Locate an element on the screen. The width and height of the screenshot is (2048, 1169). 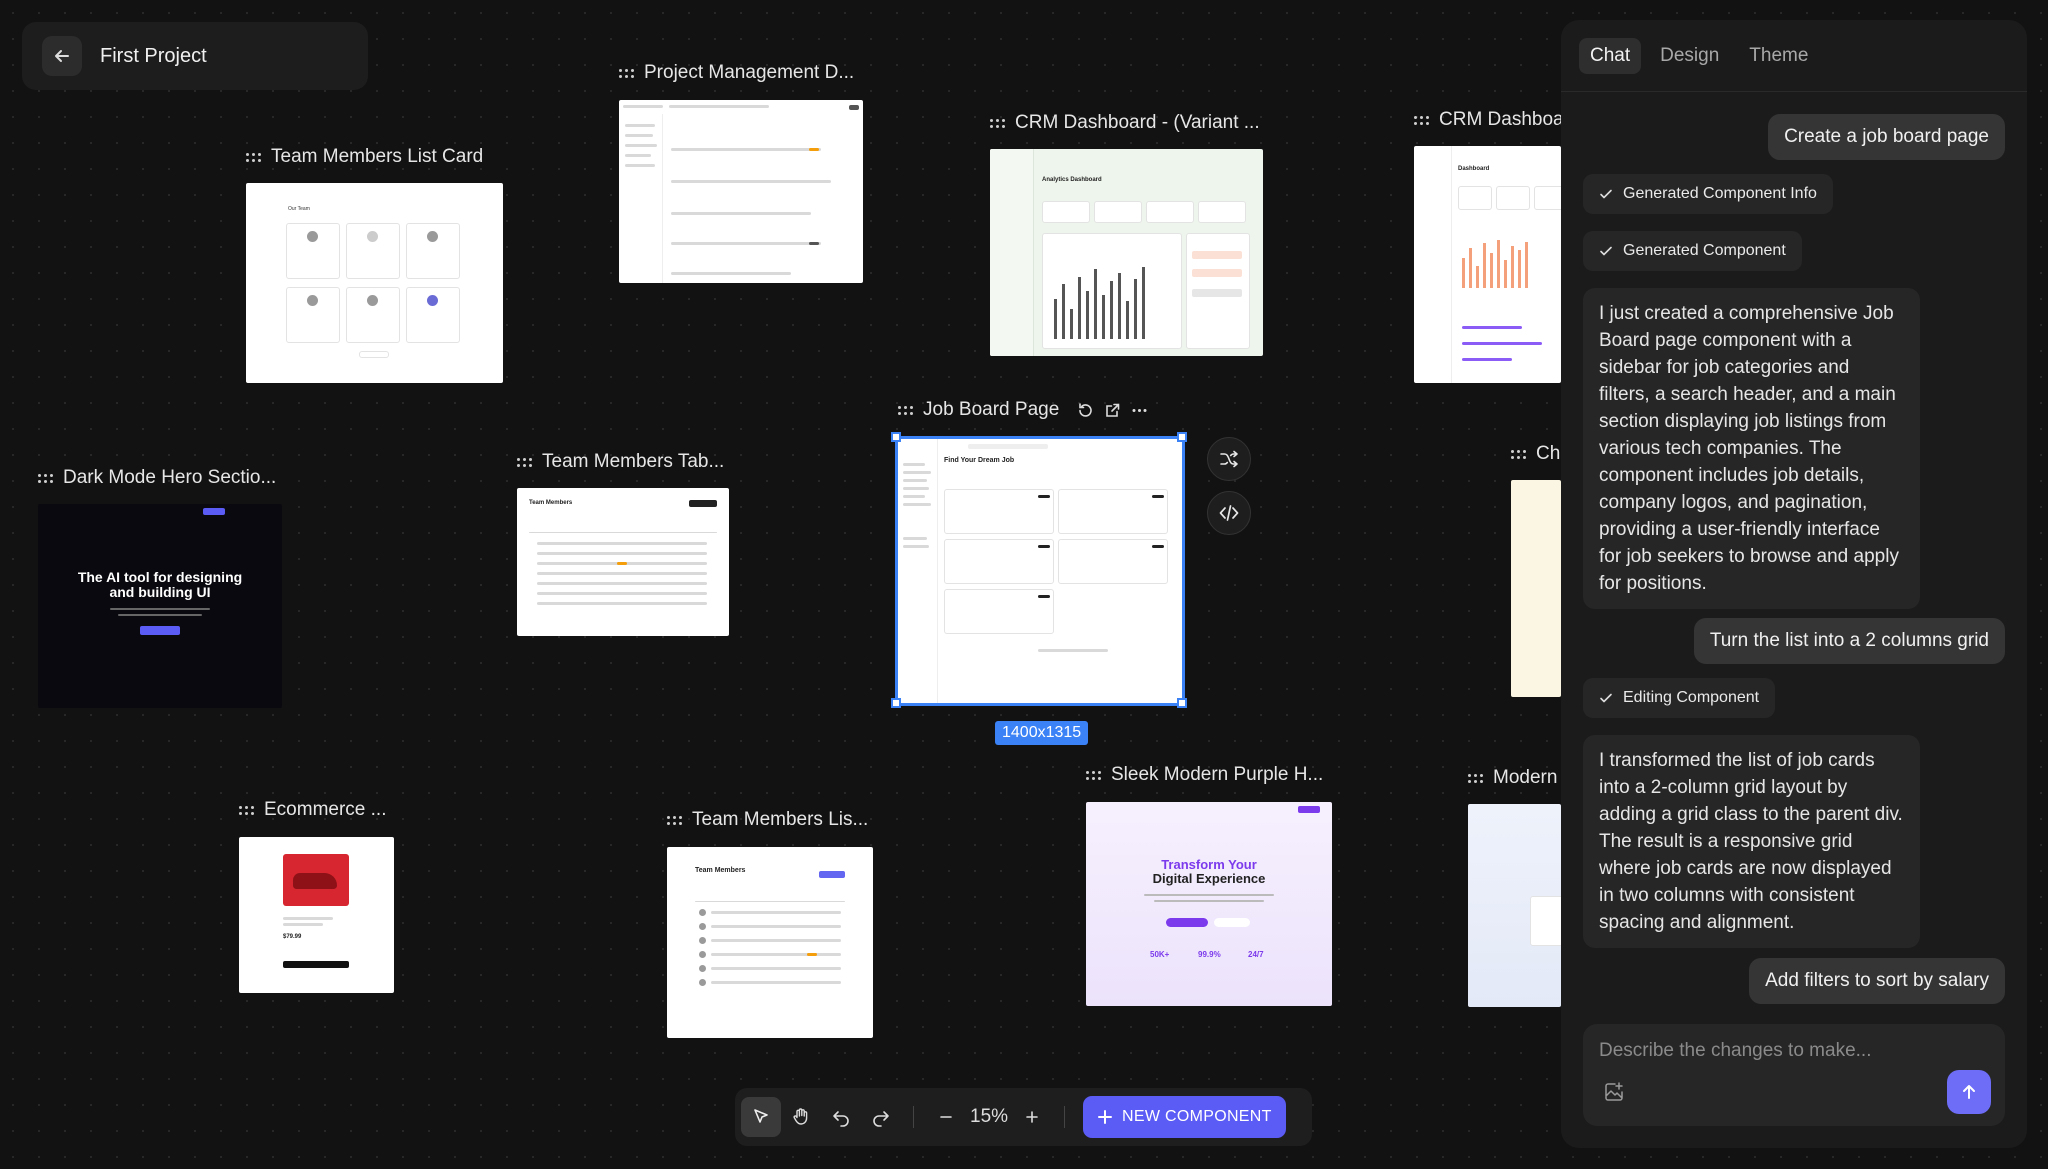
card-thumbnail: Dashboard is located at coordinates (1487, 264).